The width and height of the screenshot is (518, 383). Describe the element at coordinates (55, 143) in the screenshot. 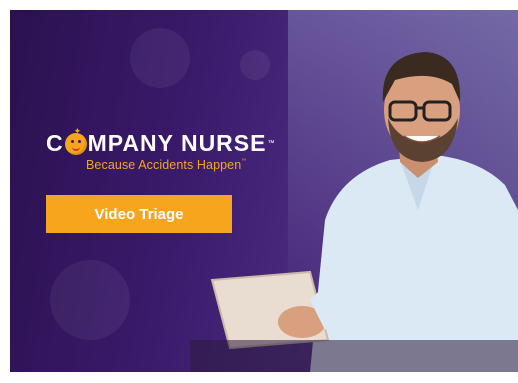

I see `logo-letter-c: C` at that location.